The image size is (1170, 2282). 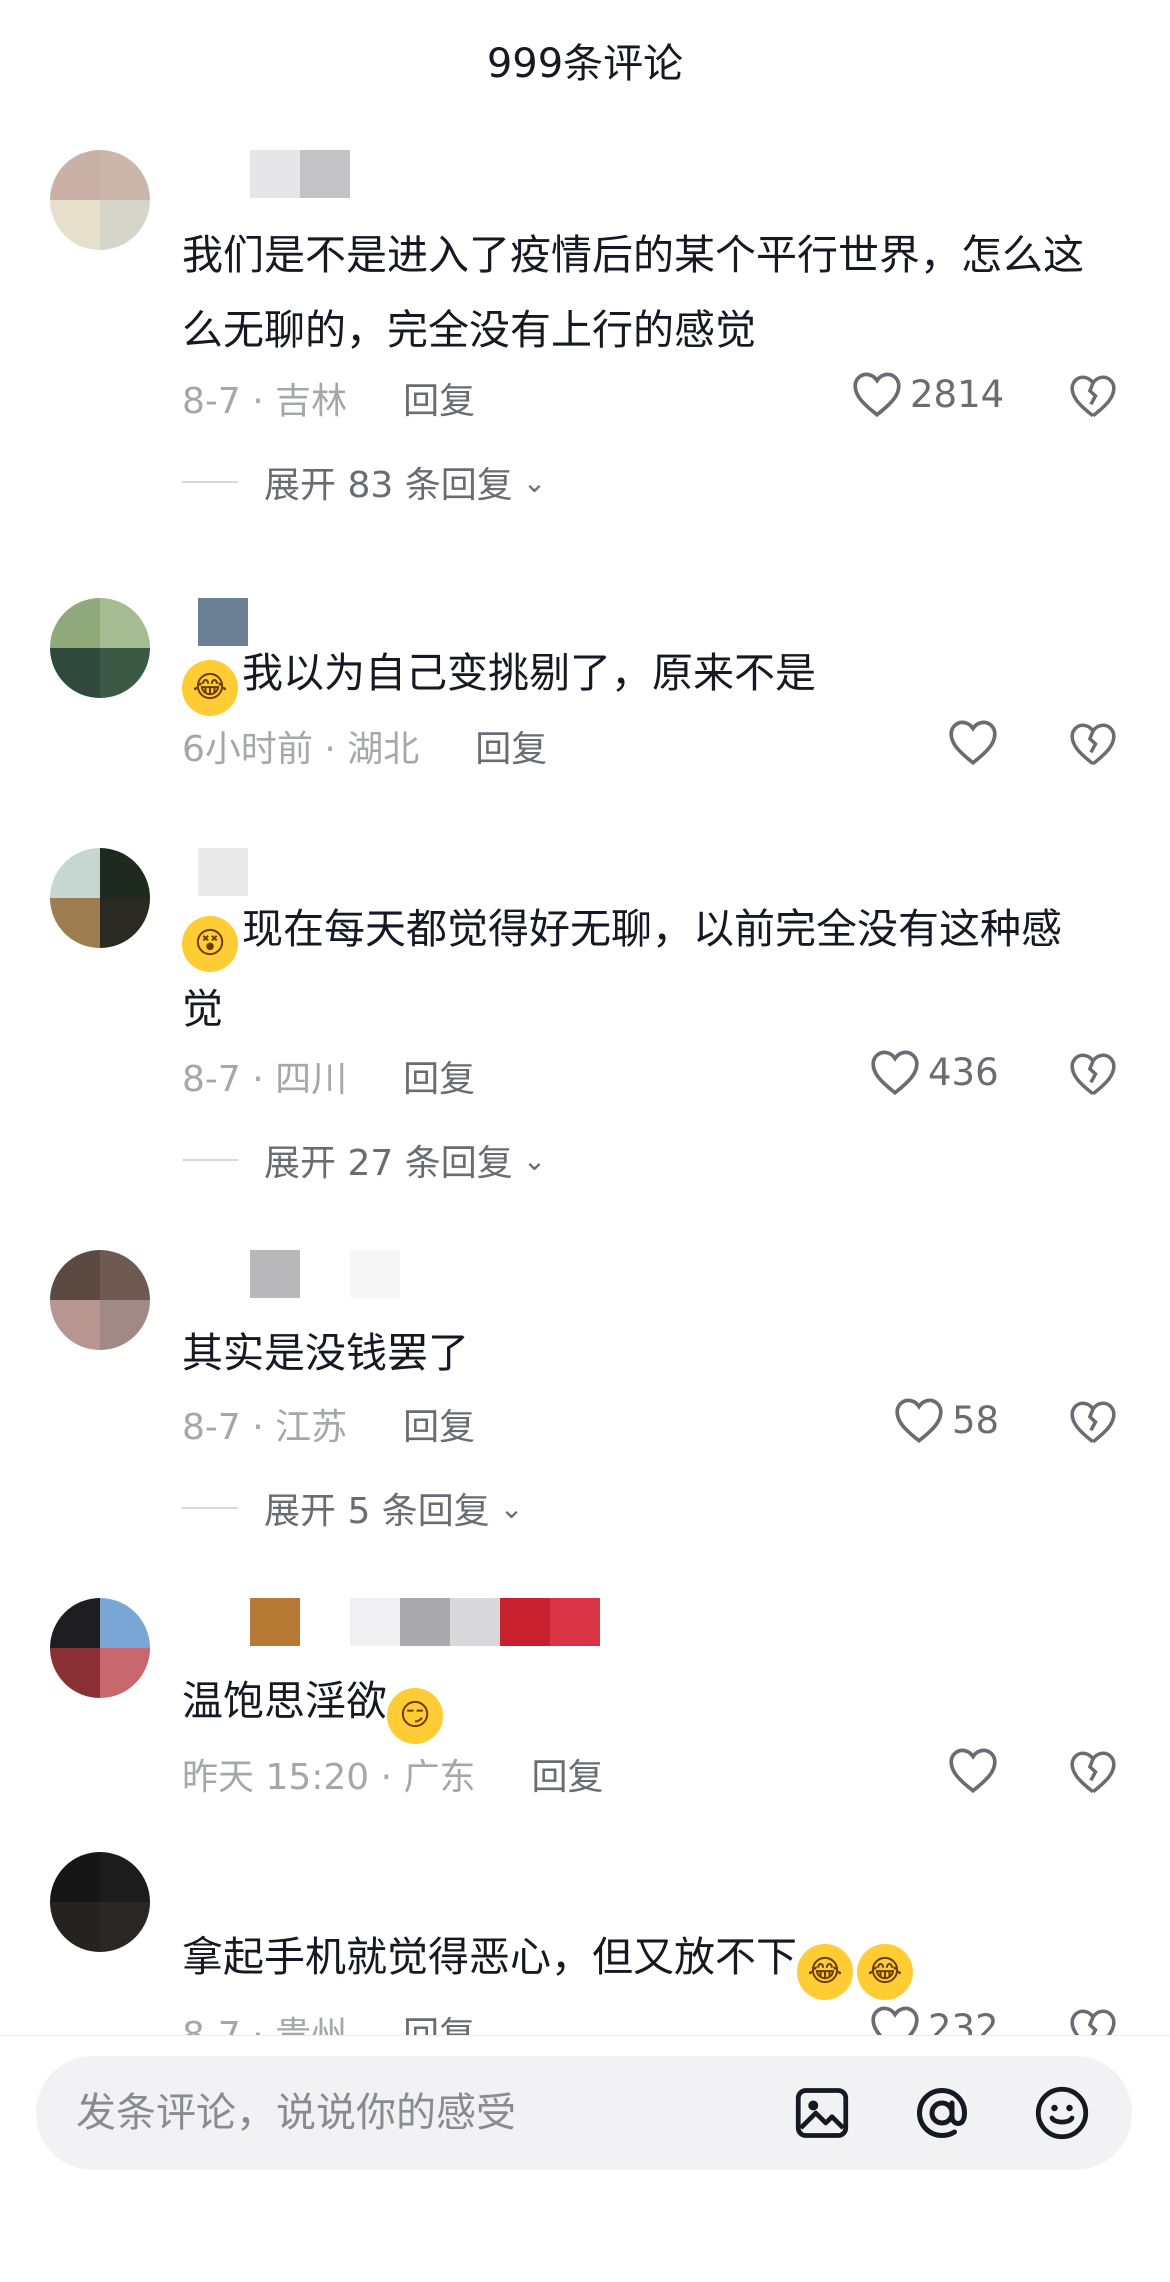 I want to click on comment-text-content: 温饱思淫欲, so click(x=284, y=1701).